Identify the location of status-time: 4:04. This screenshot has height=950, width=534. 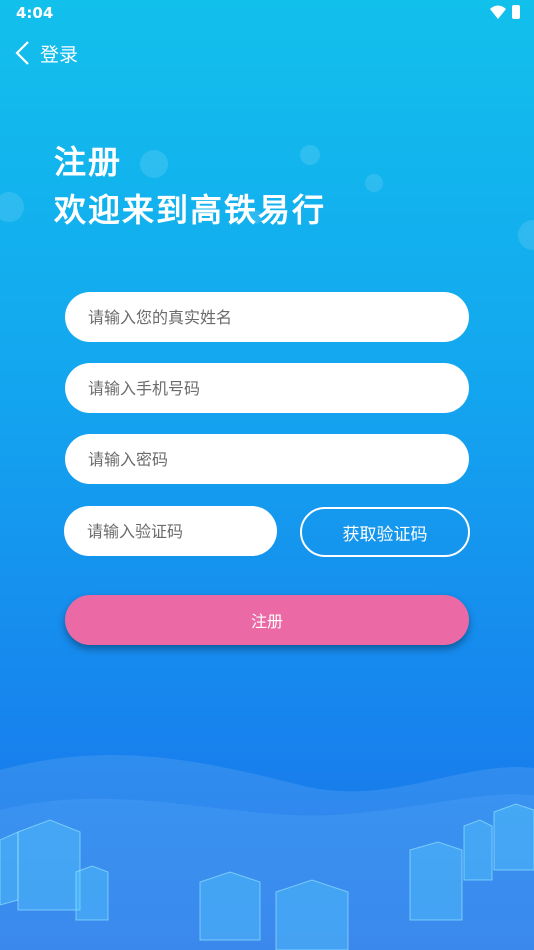
(35, 13).